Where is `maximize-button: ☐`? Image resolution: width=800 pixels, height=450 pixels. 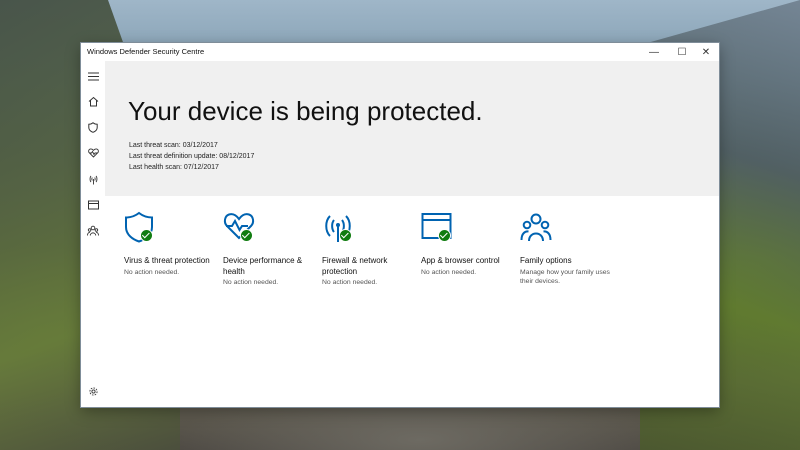 maximize-button: ☐ is located at coordinates (682, 52).